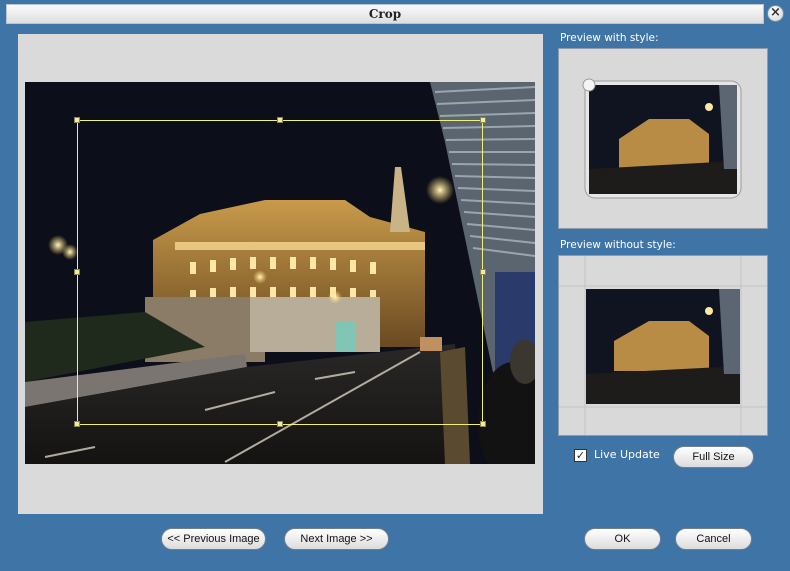  Describe the element at coordinates (336, 539) in the screenshot. I see `next-image-button: Next Image >>` at that location.